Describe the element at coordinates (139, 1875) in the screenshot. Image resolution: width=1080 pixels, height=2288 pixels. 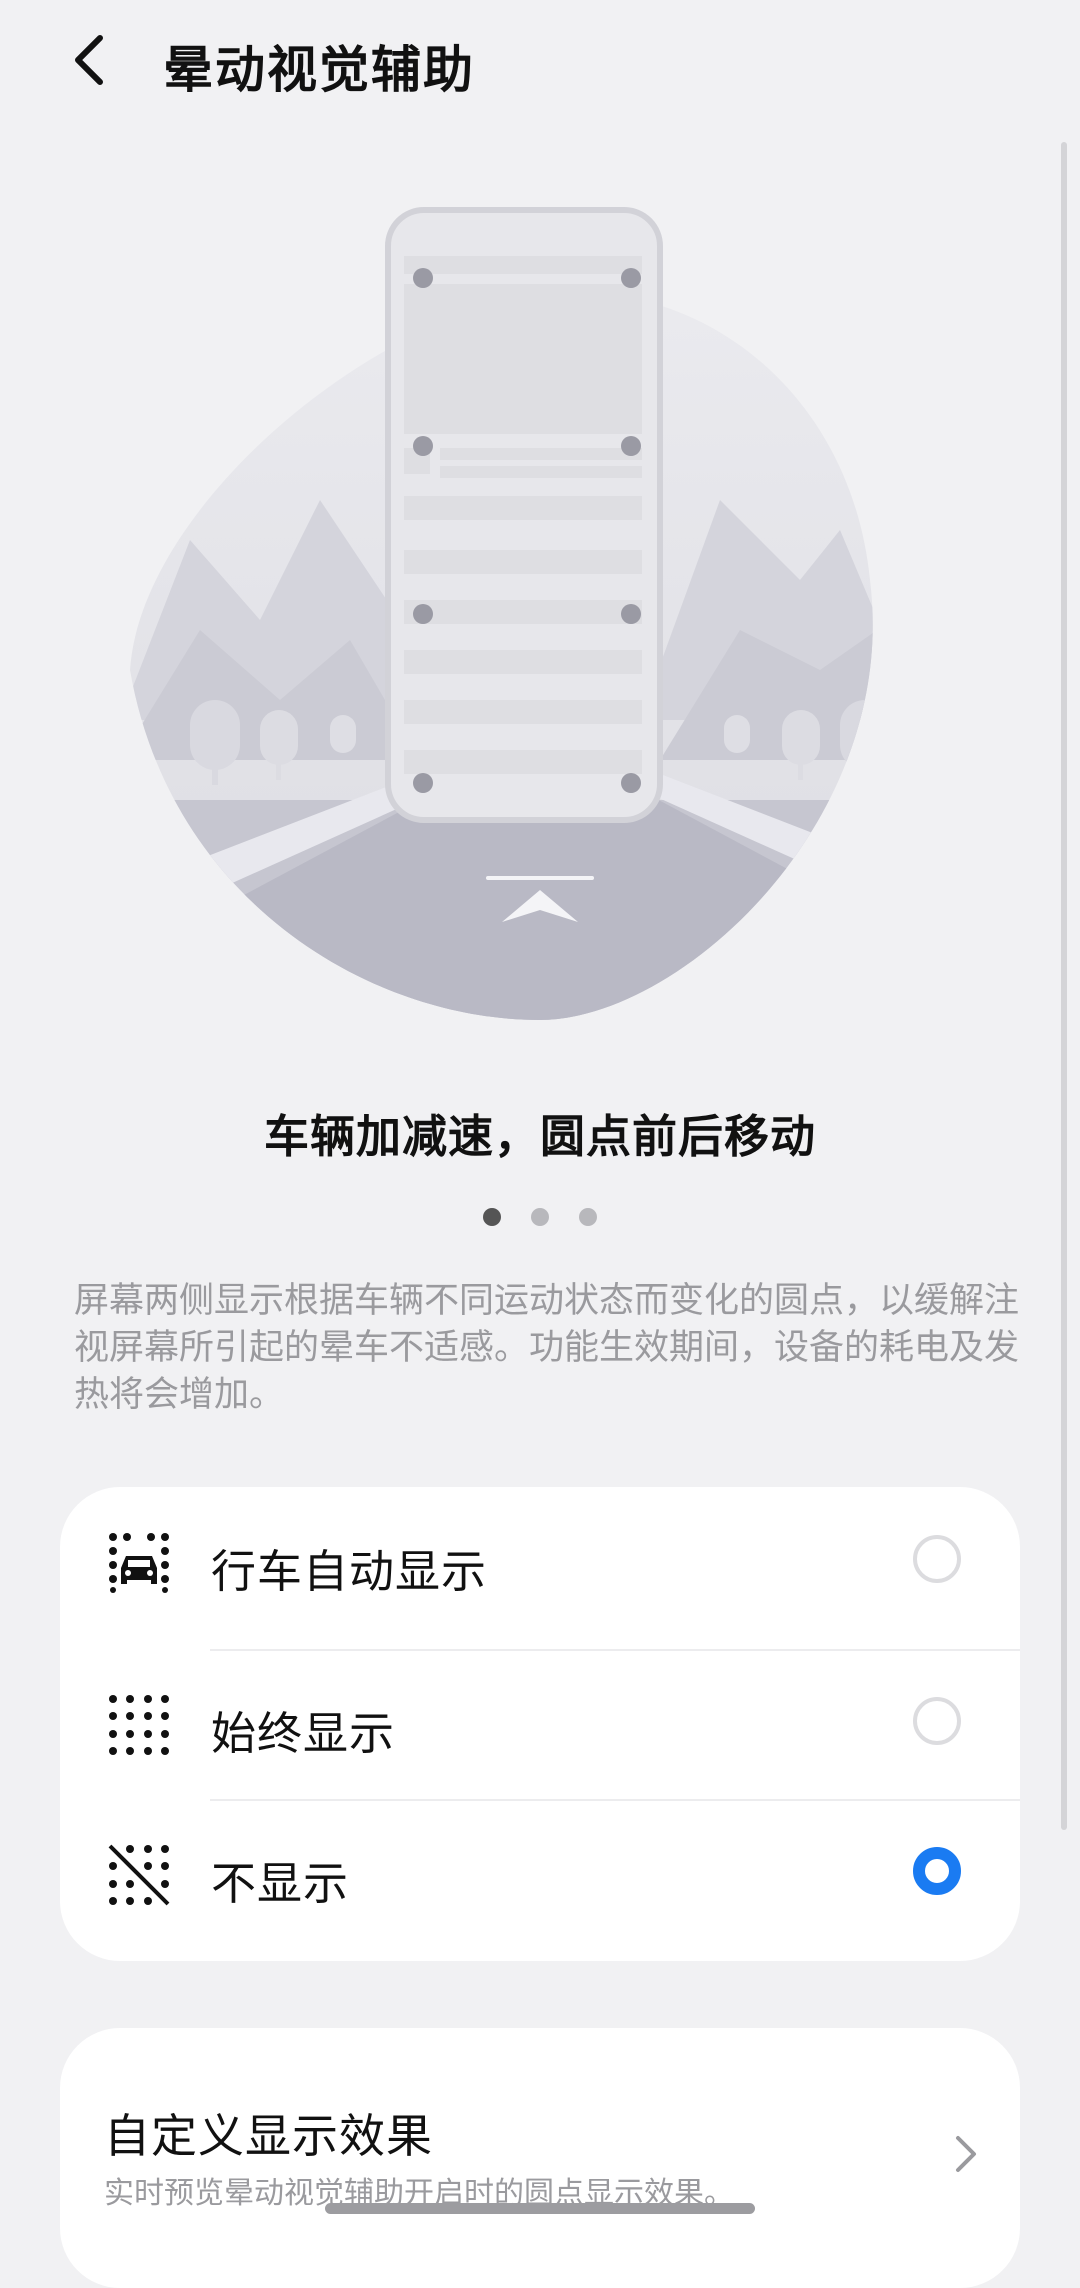
I see `dots-off-icon` at that location.